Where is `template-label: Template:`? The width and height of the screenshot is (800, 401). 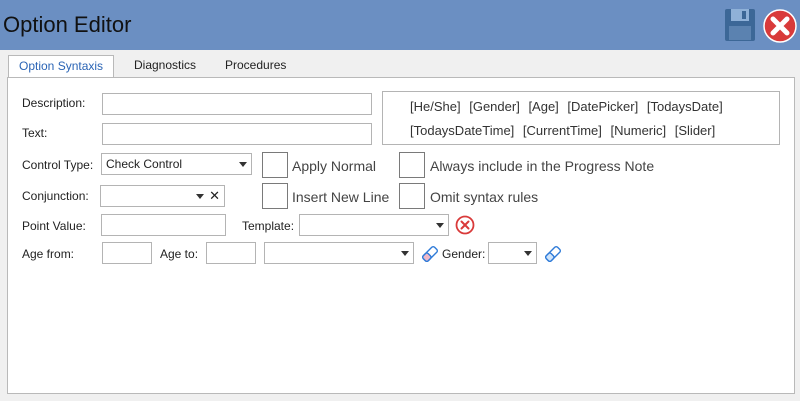 template-label: Template: is located at coordinates (268, 226).